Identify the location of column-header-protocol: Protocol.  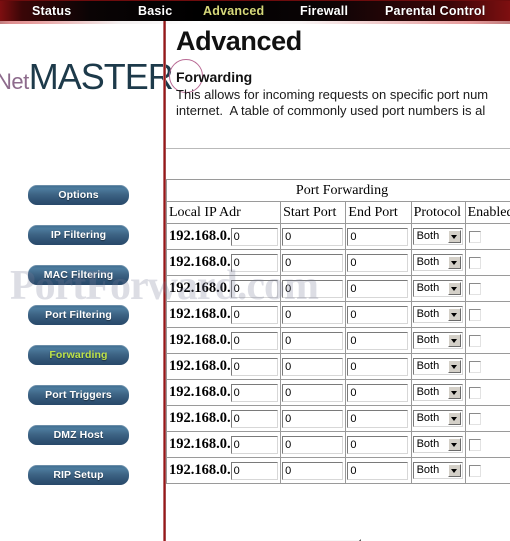
(438, 212).